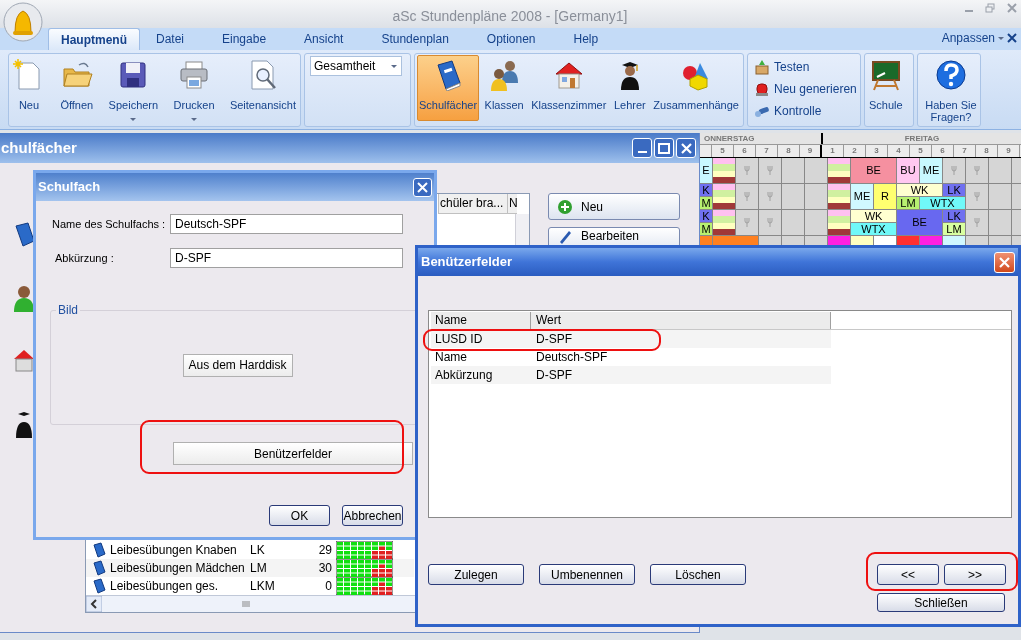 This screenshot has height=640, width=1021. I want to click on list-row: Leibesübungen Mädchen LM 30, so click(250, 568).